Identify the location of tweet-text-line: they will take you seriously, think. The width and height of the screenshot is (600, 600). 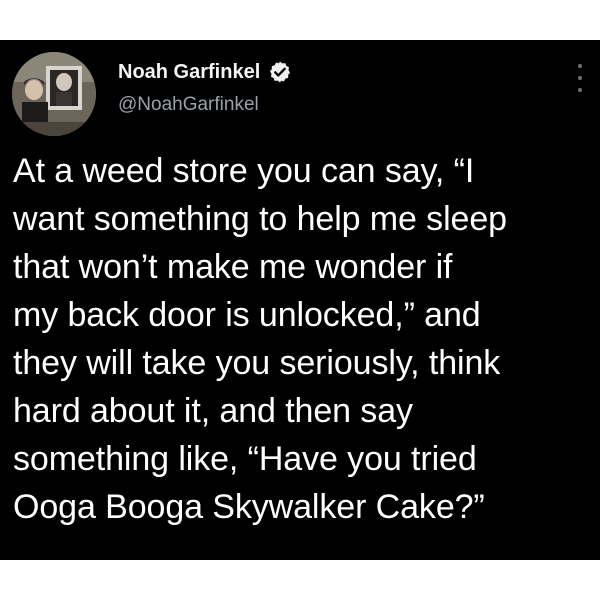
(257, 363).